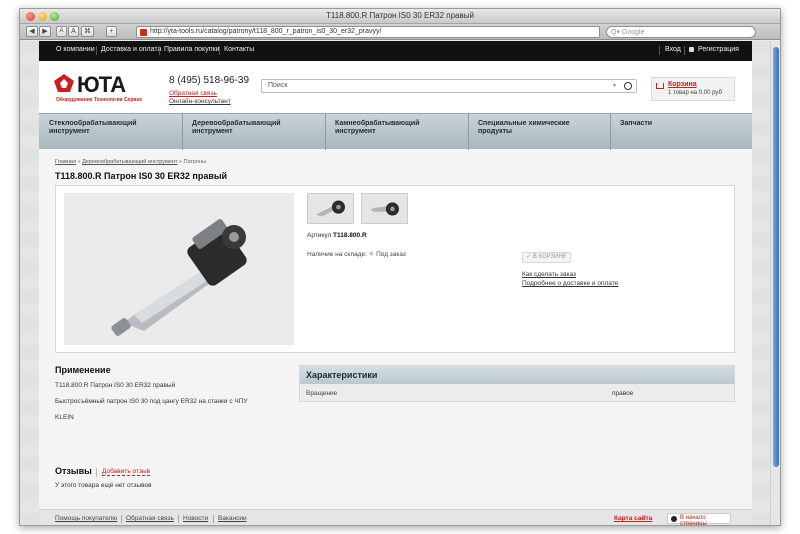  I want to click on breadcrumb-current: Патроны, so click(195, 162).